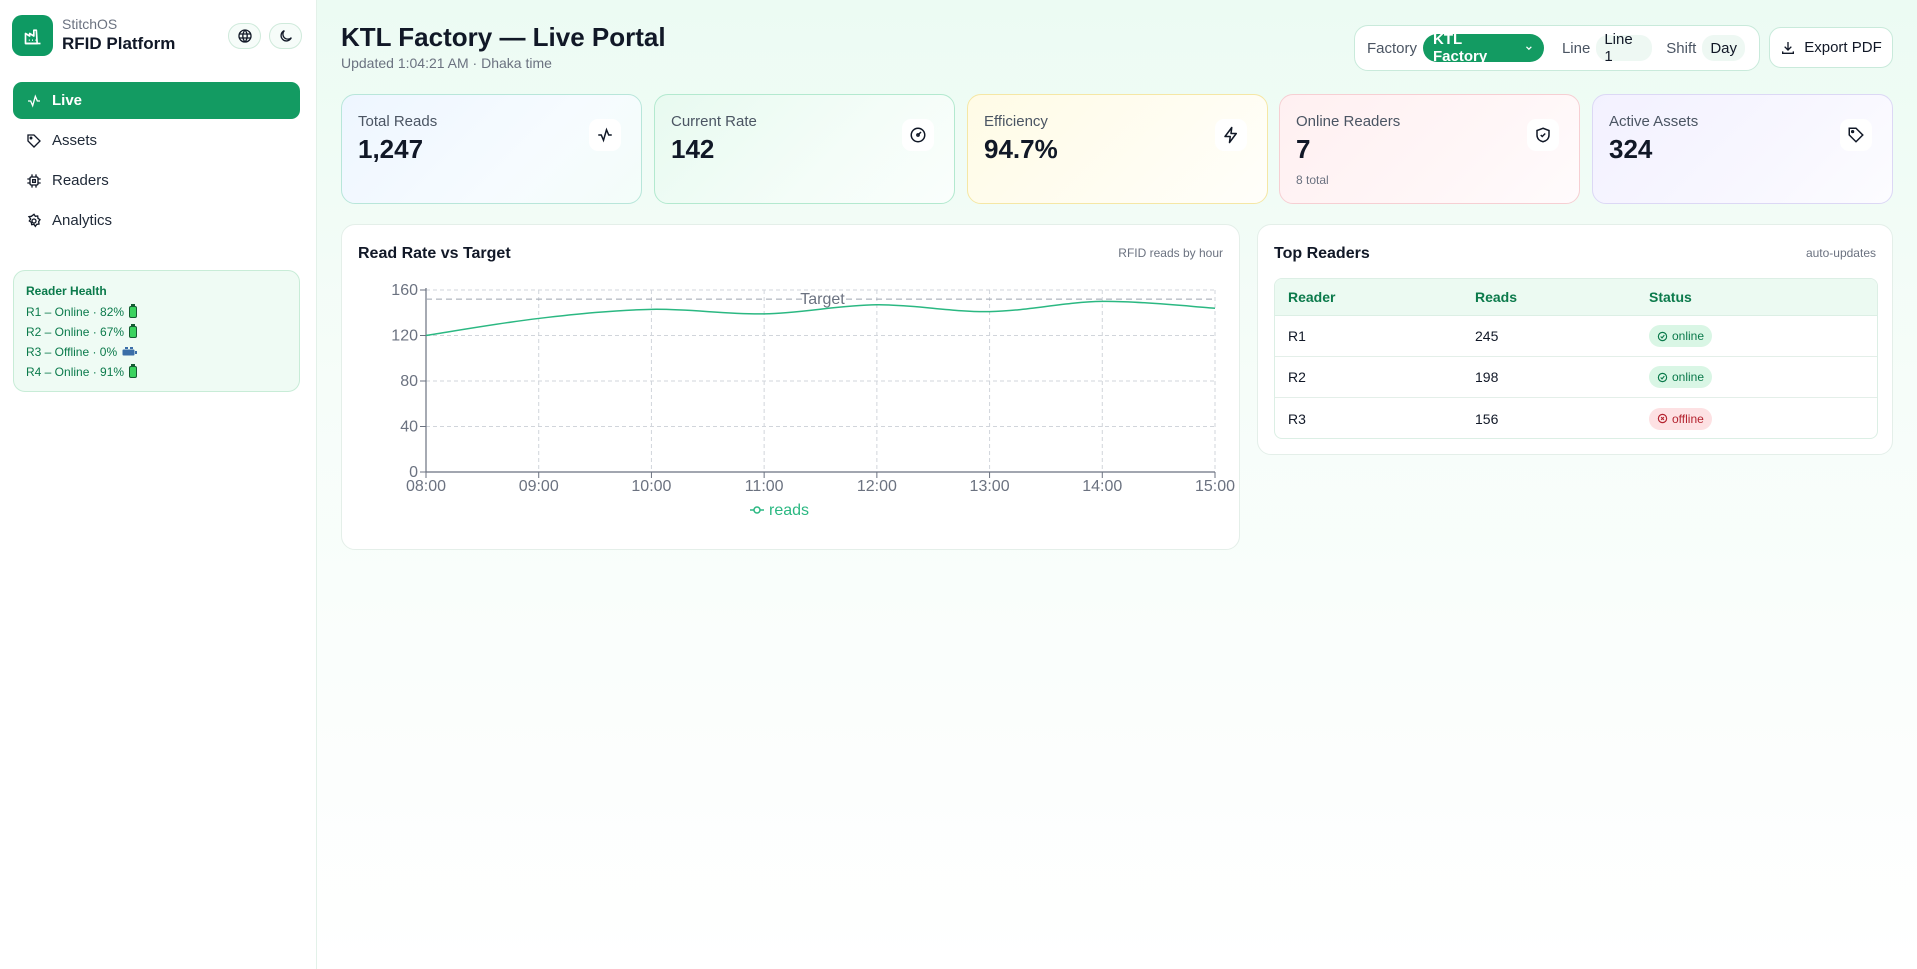 The height and width of the screenshot is (969, 1917). What do you see at coordinates (1322, 253) in the screenshot?
I see `table-title: Top Readers` at bounding box center [1322, 253].